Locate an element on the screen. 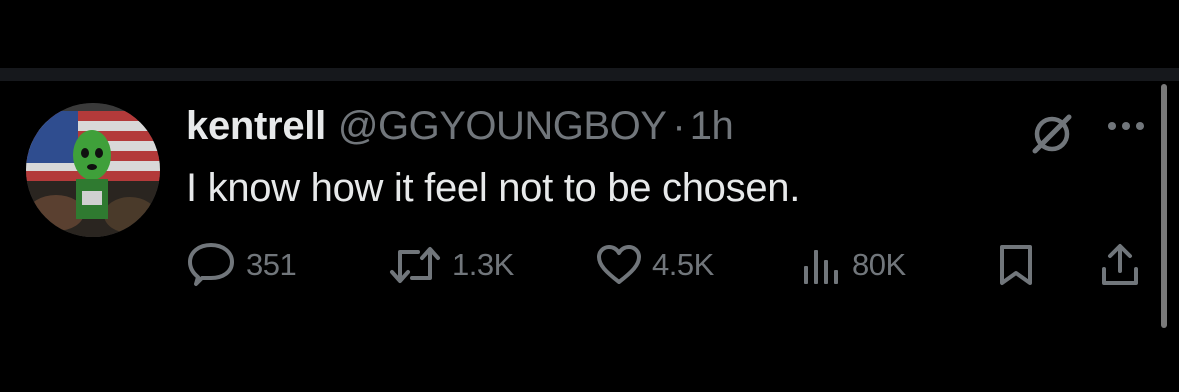 The height and width of the screenshot is (392, 1179). post-header: kentrell @GGYOUNGBOY · 1h is located at coordinates (460, 126).